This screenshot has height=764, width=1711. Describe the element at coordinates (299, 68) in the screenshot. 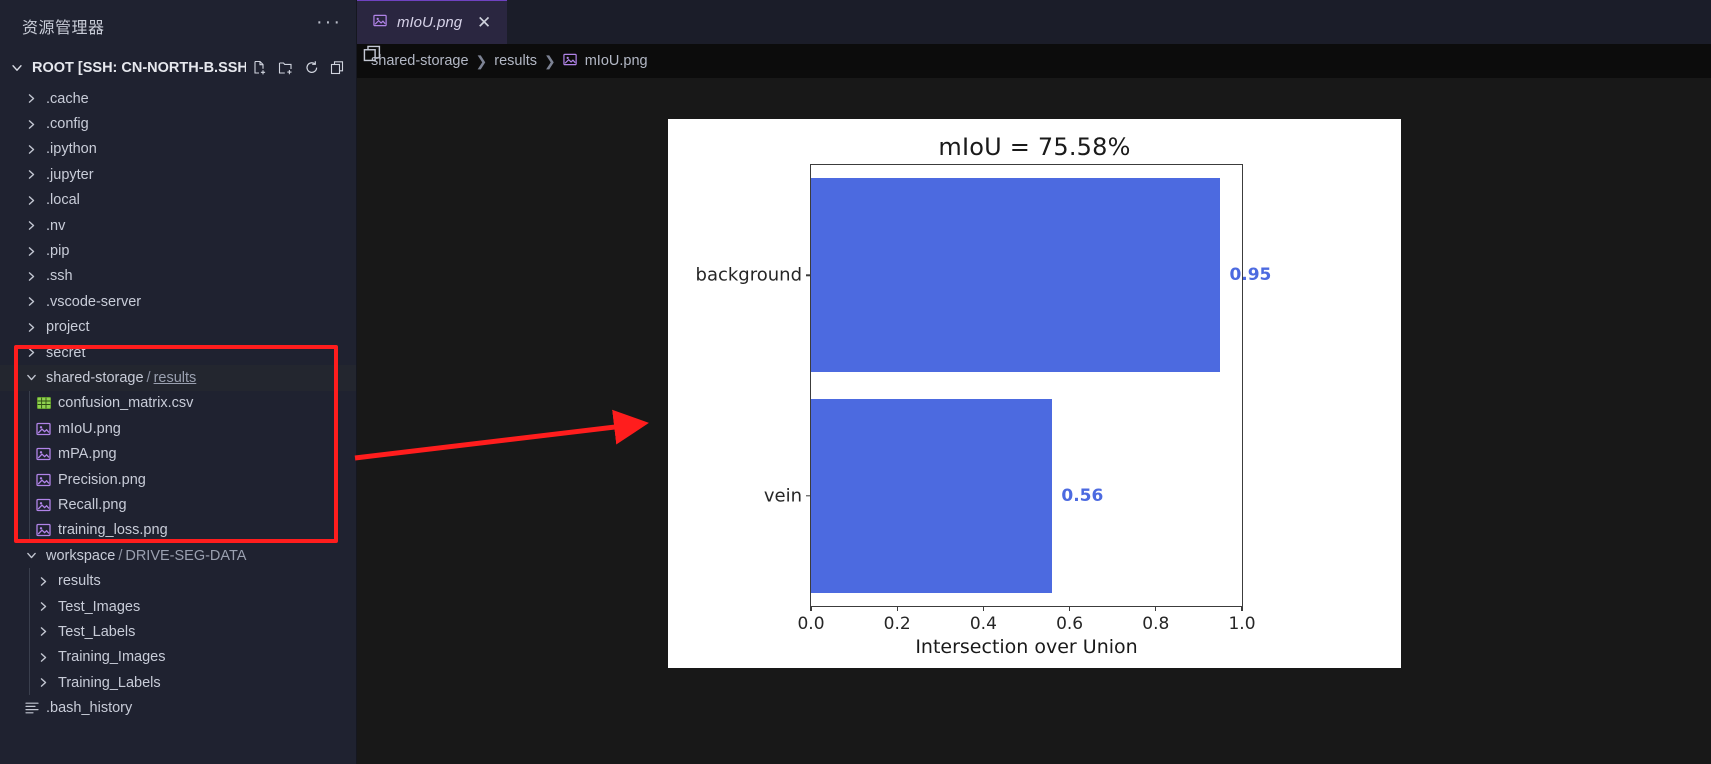

I see `explorer-root-actions` at that location.